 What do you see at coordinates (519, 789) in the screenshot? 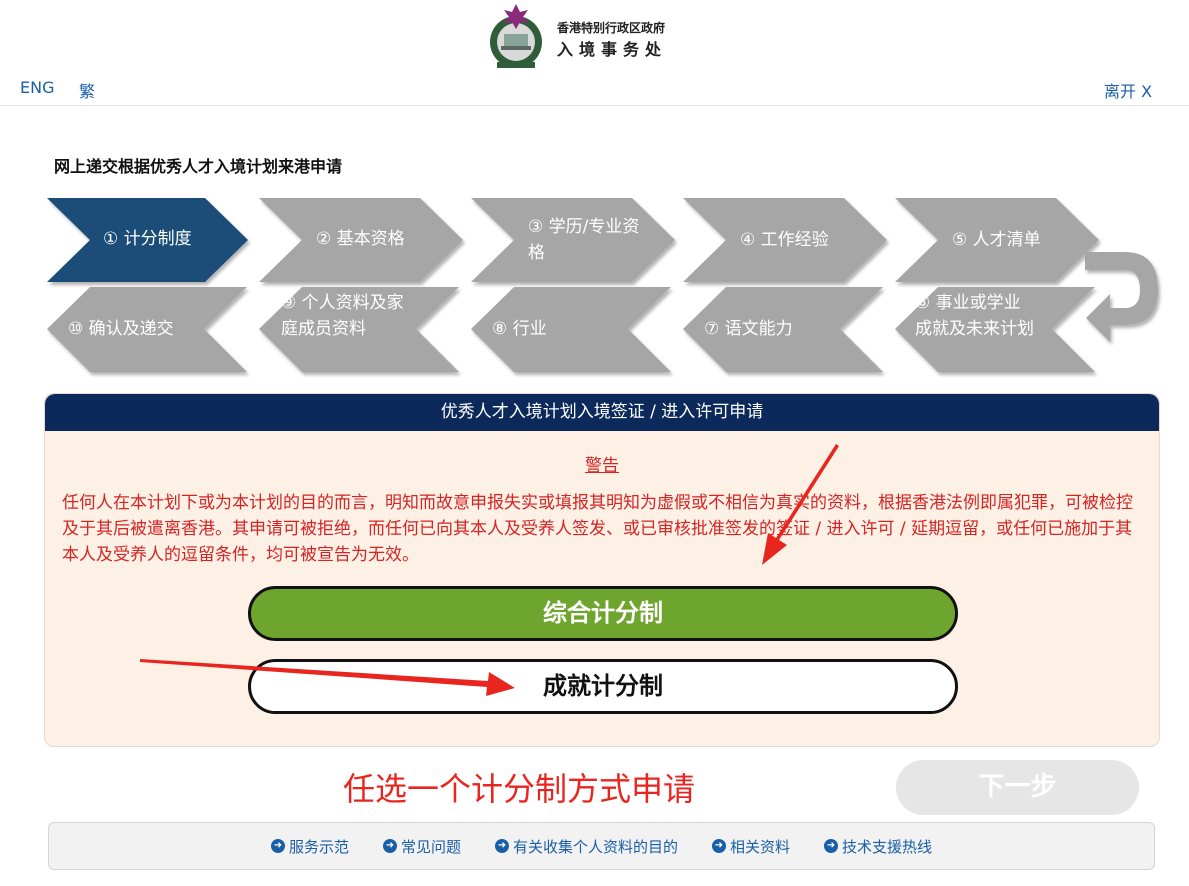
I see `annotation-hint-text: 任选一个计分制方式申请` at bounding box center [519, 789].